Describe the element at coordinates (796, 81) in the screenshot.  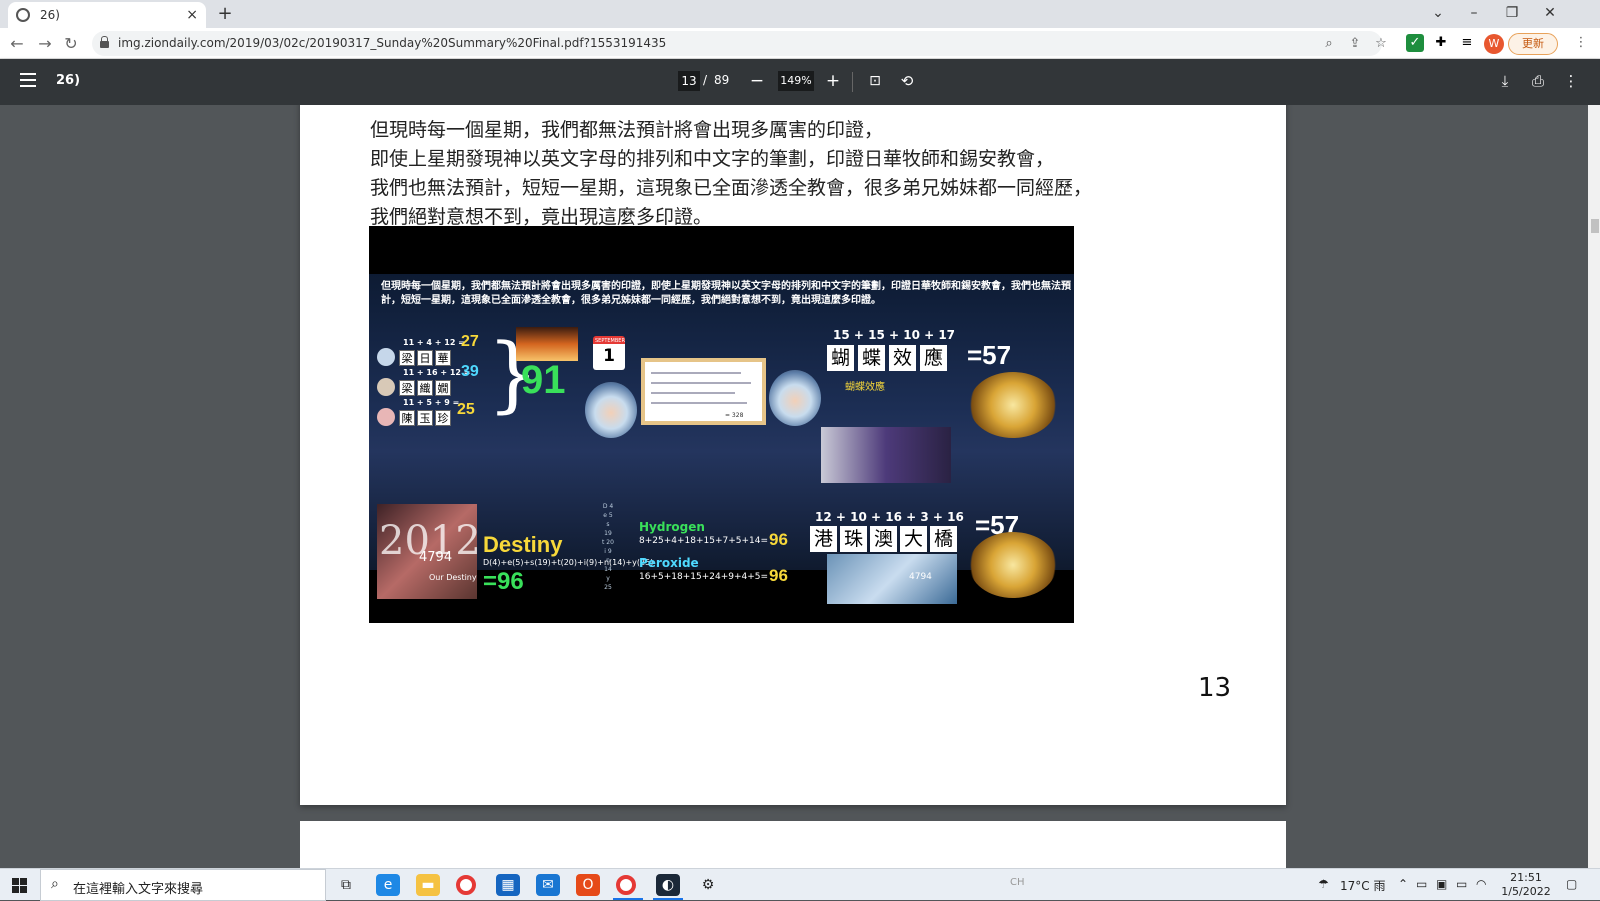
I see `zoom-input: 149%` at that location.